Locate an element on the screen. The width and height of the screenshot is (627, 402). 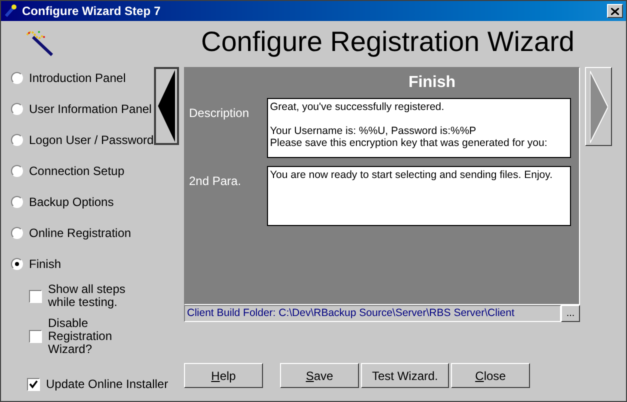
build-folder-field: Client Build Folder: C:\Dev\RBackup Source\Server\RBS Server\Client is located at coordinates (372, 313).